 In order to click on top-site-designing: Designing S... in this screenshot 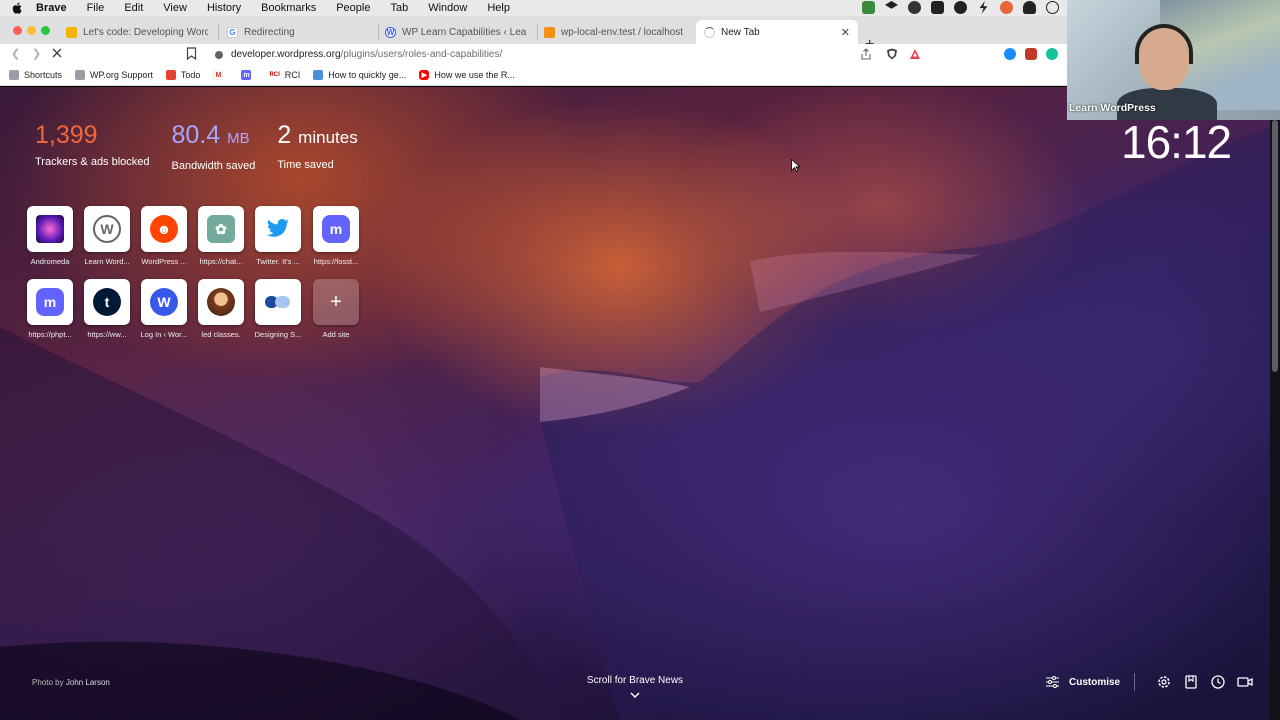, I will do `click(278, 309)`.